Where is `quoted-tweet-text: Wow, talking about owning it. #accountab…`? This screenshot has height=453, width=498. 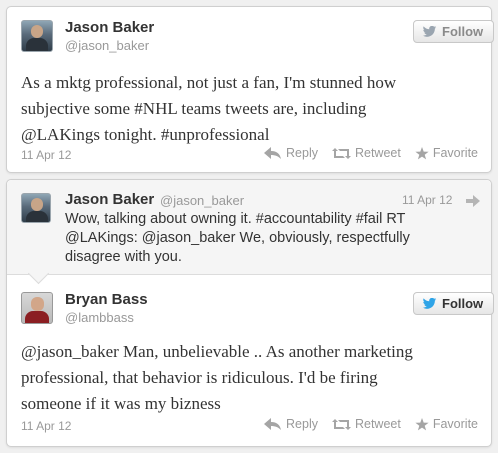 quoted-tweet-text: Wow, talking about owning it. #accountab… is located at coordinates (237, 238).